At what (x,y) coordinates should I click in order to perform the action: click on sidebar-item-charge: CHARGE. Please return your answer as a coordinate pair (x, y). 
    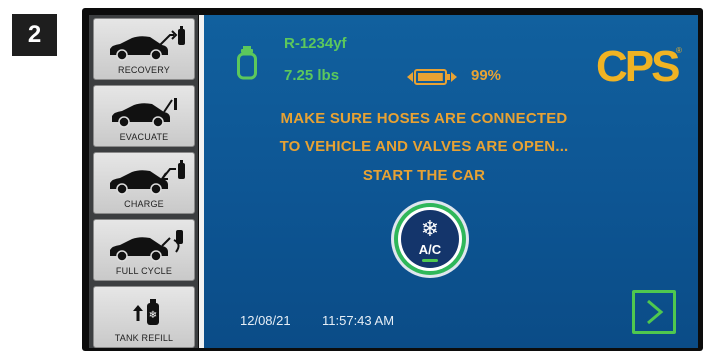
    Looking at the image, I should click on (144, 183).